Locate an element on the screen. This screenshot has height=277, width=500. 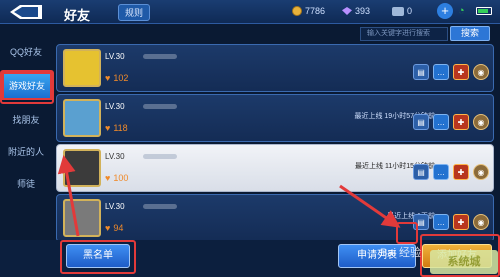
sidebar: QQ好友 游戏好友 找朋友 附近的人 师徒 is located at coordinates (26, 138).